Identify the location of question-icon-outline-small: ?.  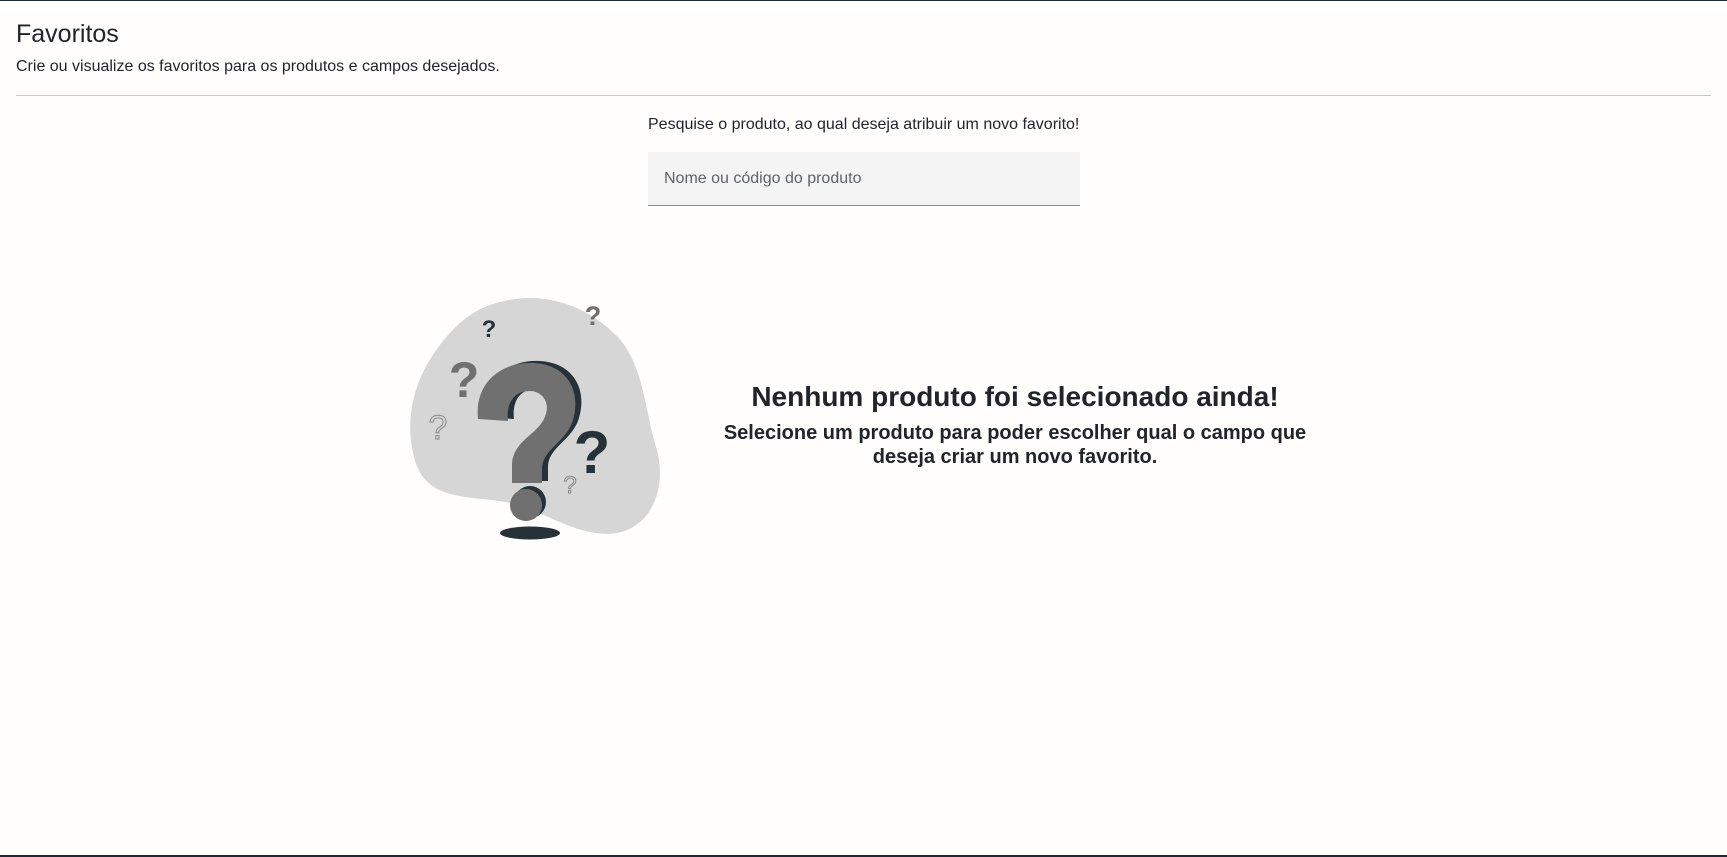
(569, 485).